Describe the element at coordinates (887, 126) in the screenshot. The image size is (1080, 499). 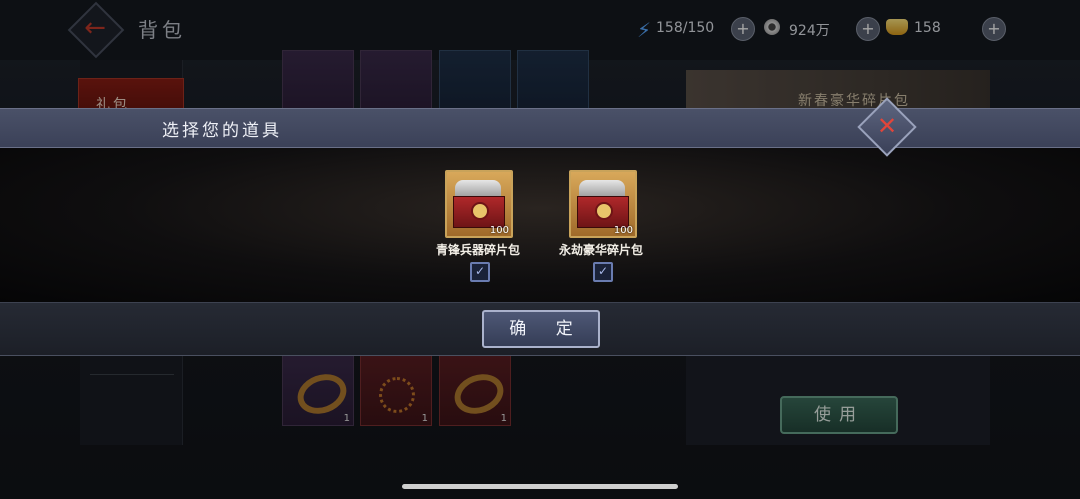
I see `close-icon: ✕` at that location.